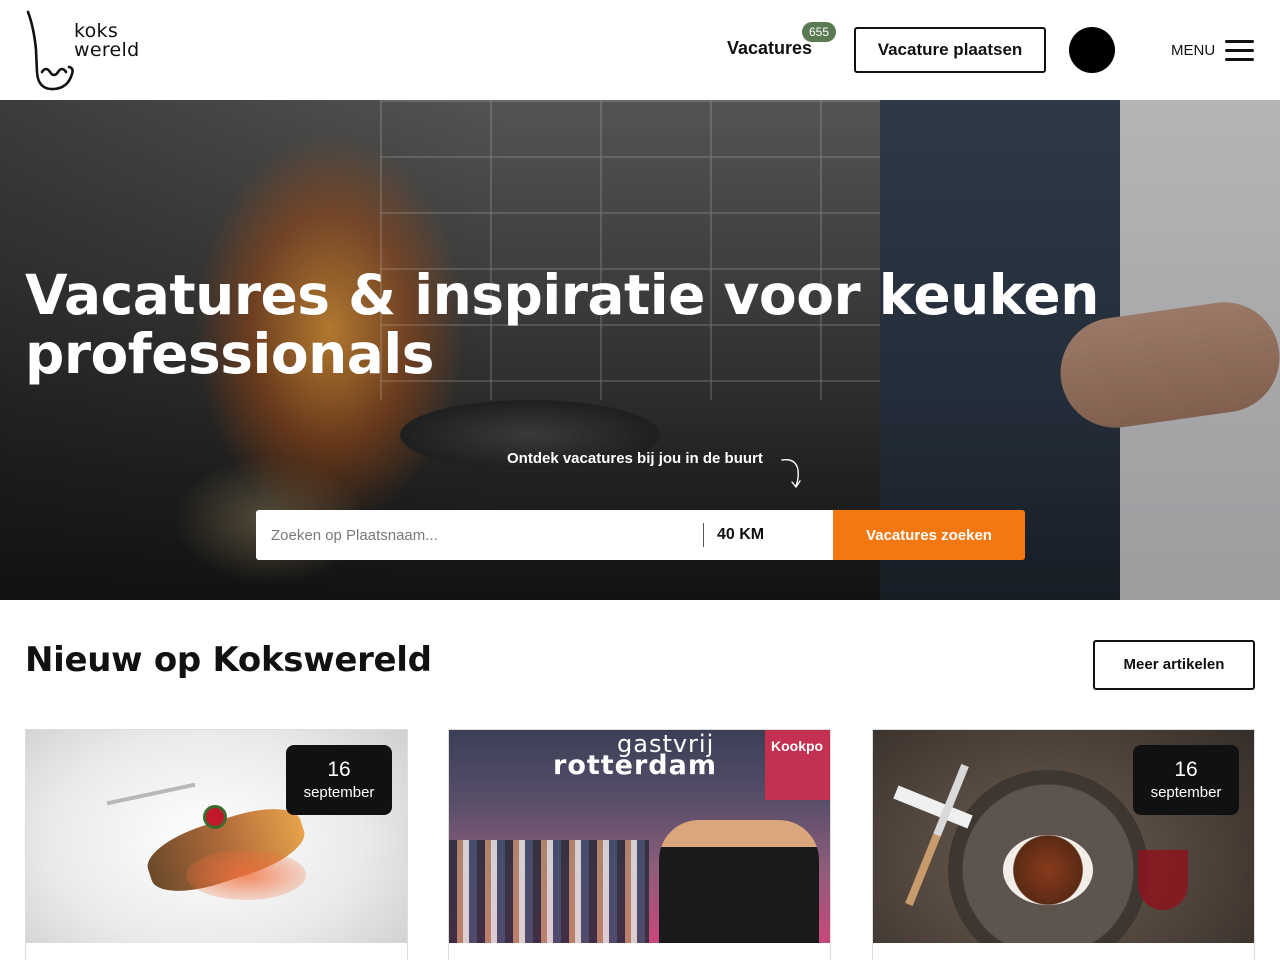 Image resolution: width=1280 pixels, height=960 pixels. I want to click on post-vacancy-button: Vacature plaatsen, so click(950, 50).